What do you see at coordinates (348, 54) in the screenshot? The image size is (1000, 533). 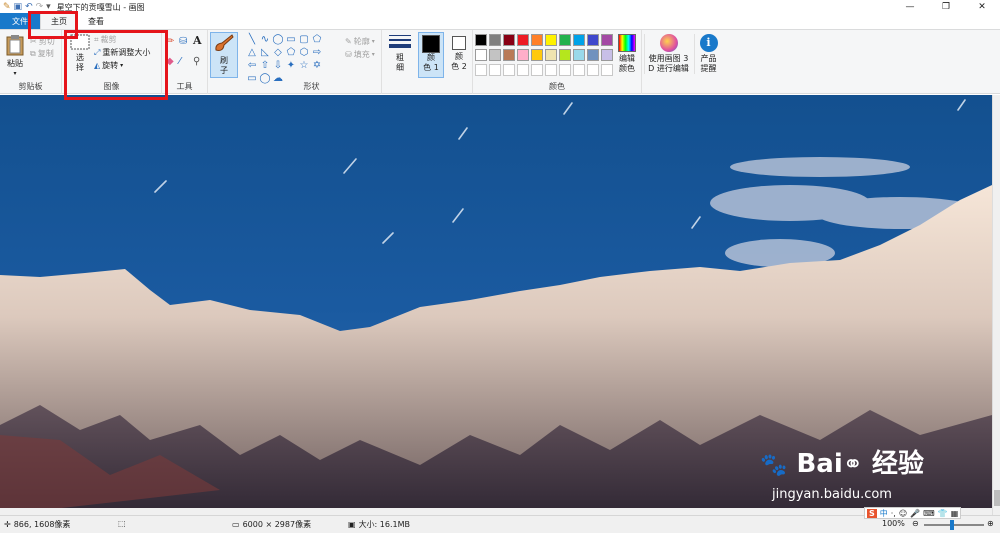 I see `fill-icon: ⛁` at bounding box center [348, 54].